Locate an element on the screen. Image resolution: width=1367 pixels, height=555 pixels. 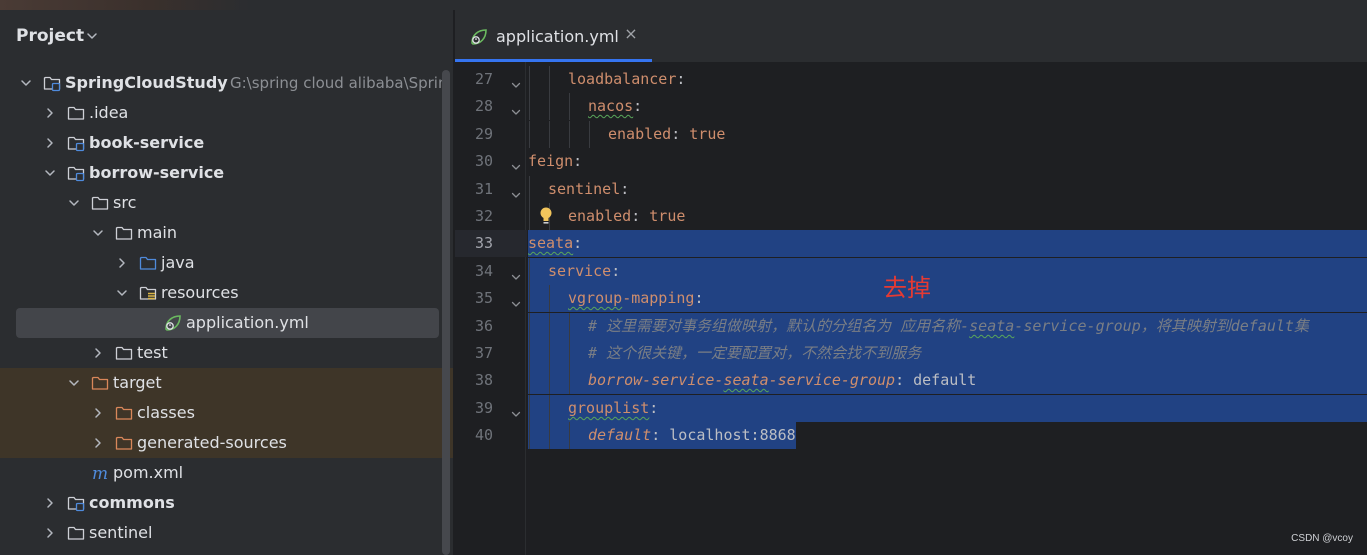
tree-item-resources: resources is located at coordinates (220, 293).